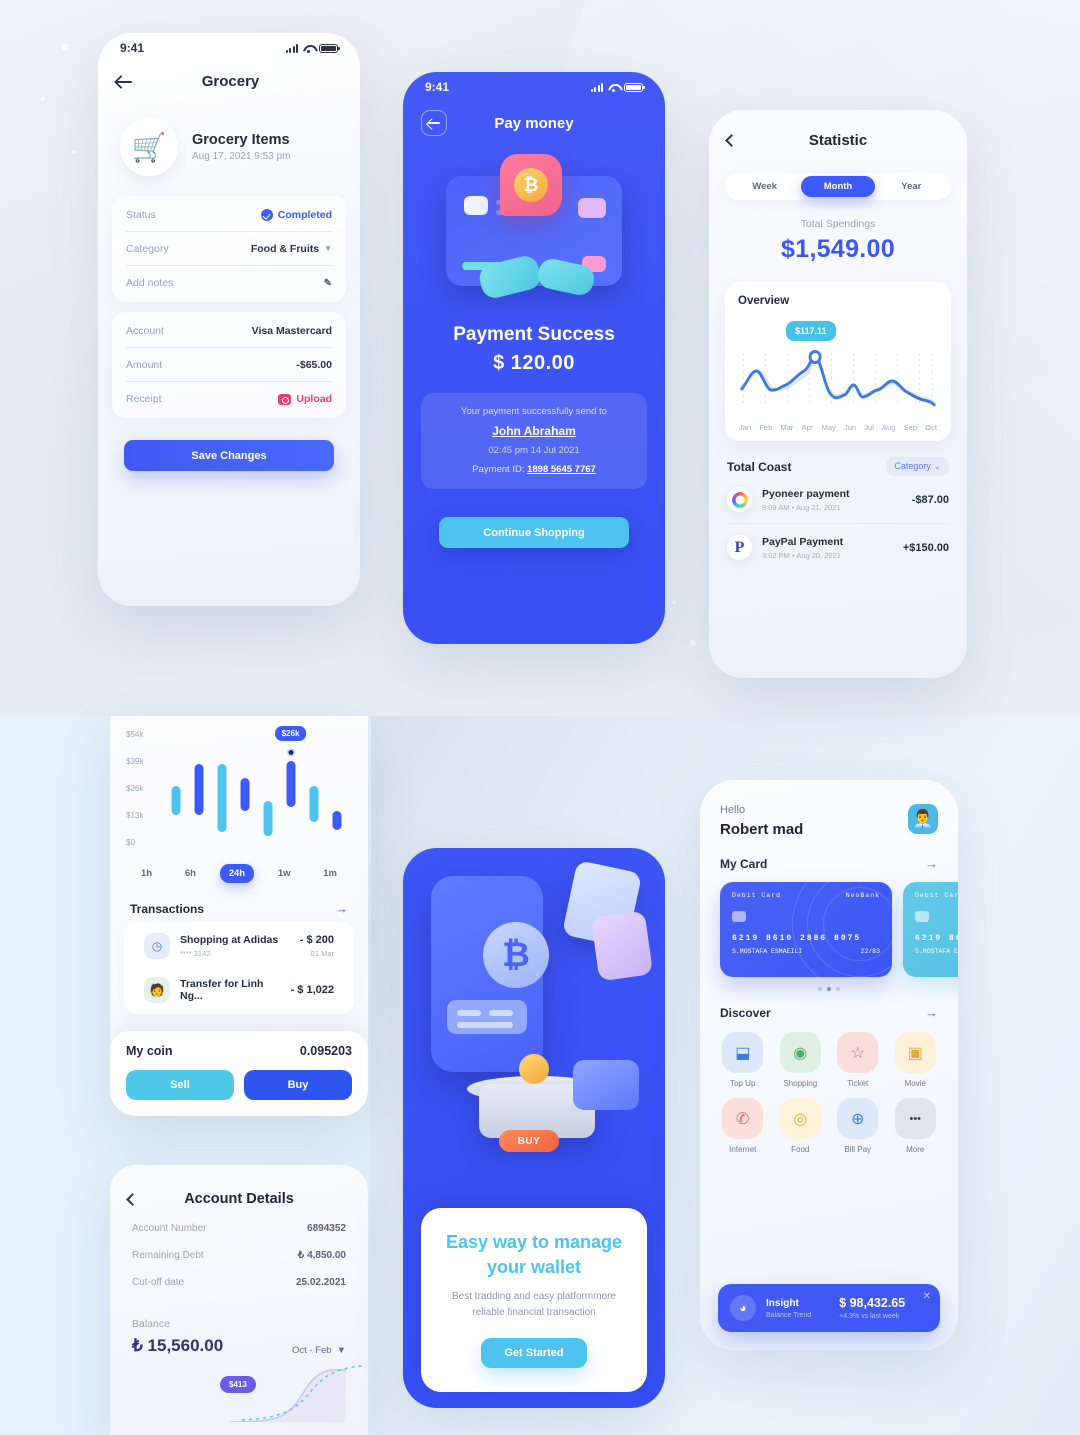  I want to click on shopping-bag-icon: ◉, so click(800, 1052).